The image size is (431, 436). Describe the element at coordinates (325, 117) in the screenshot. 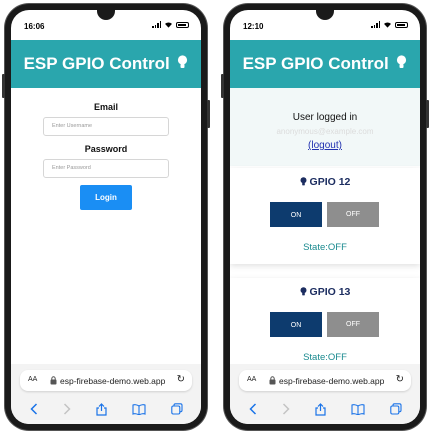

I see `logged-in-text: User logged in` at that location.